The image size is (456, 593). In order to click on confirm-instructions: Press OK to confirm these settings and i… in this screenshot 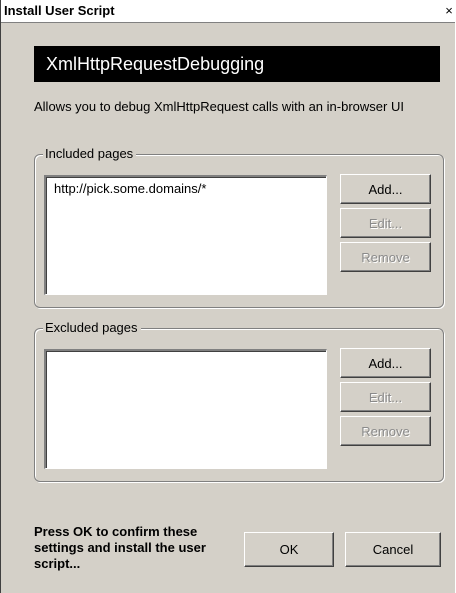, I will do `click(120, 547)`.